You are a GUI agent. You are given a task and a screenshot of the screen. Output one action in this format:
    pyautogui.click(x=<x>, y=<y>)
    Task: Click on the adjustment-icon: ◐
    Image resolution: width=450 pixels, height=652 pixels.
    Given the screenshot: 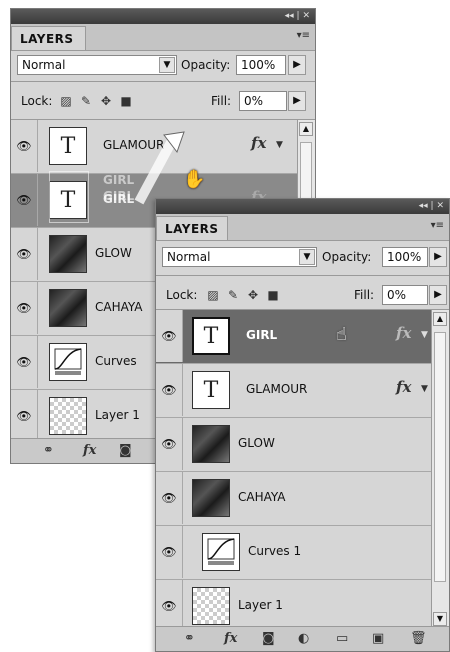 What is the action you would take?
    pyautogui.click(x=303, y=638)
    